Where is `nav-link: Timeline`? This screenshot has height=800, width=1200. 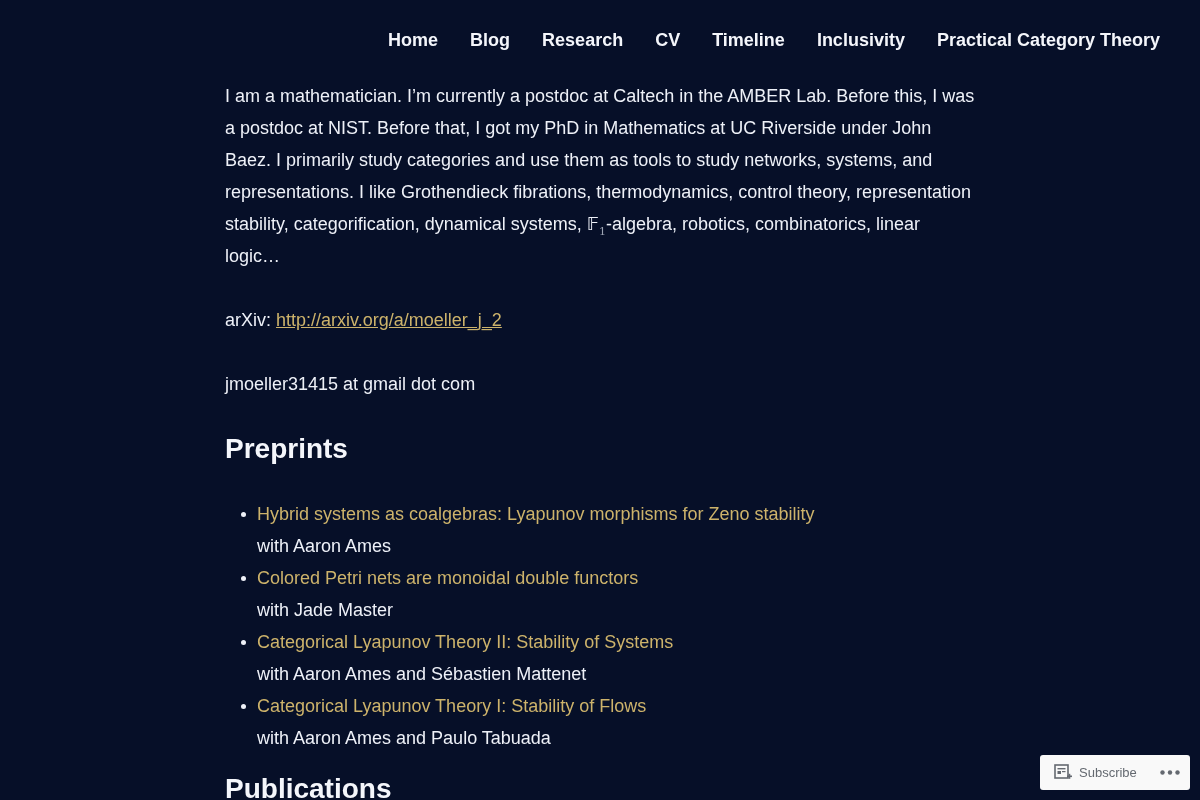
nav-link: Timeline is located at coordinates (748, 40).